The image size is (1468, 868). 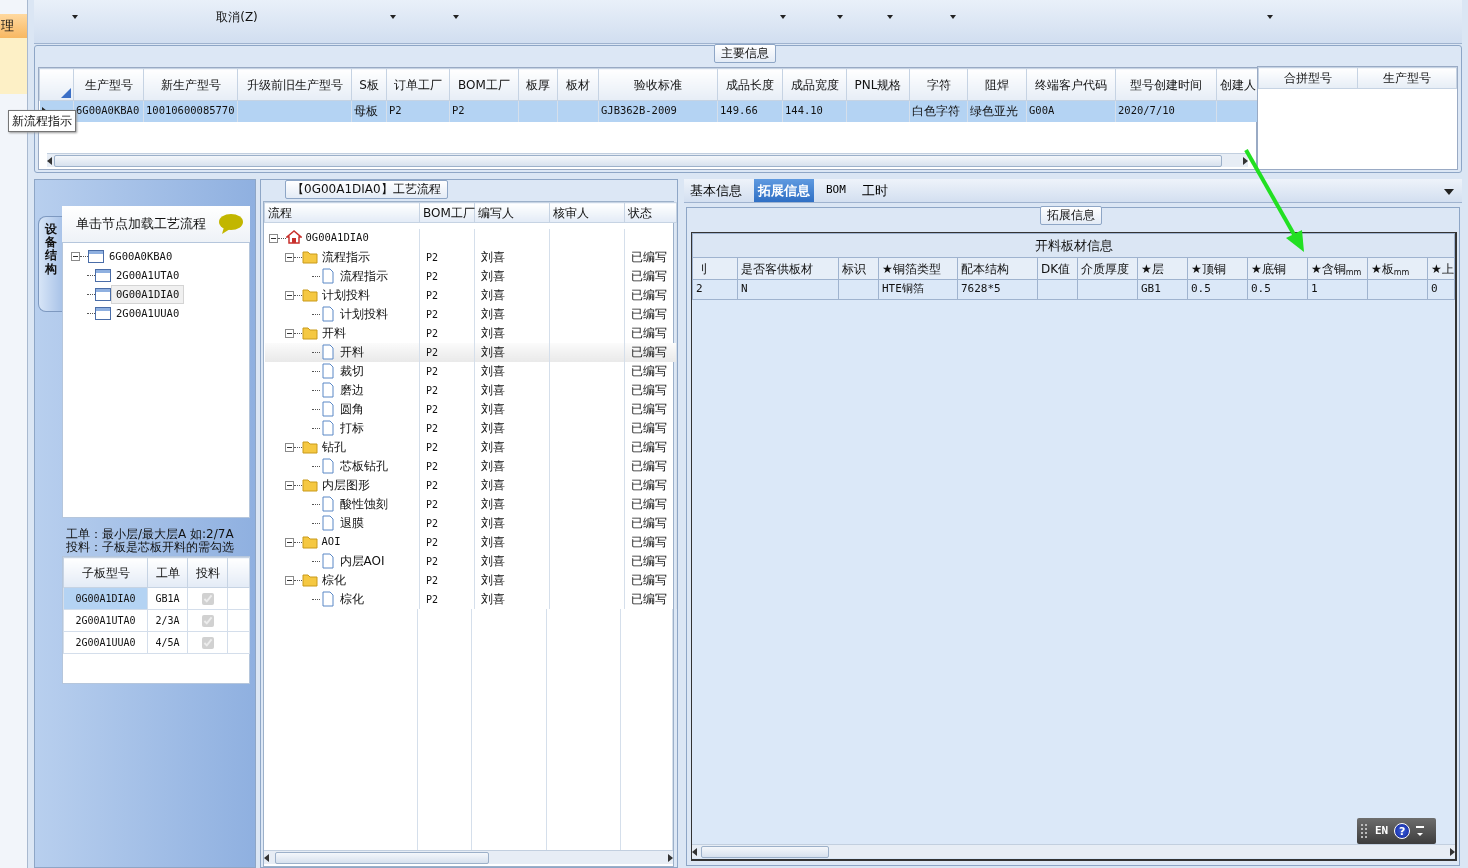 I want to click on column-header: 成品宽度, so click(x=814, y=84).